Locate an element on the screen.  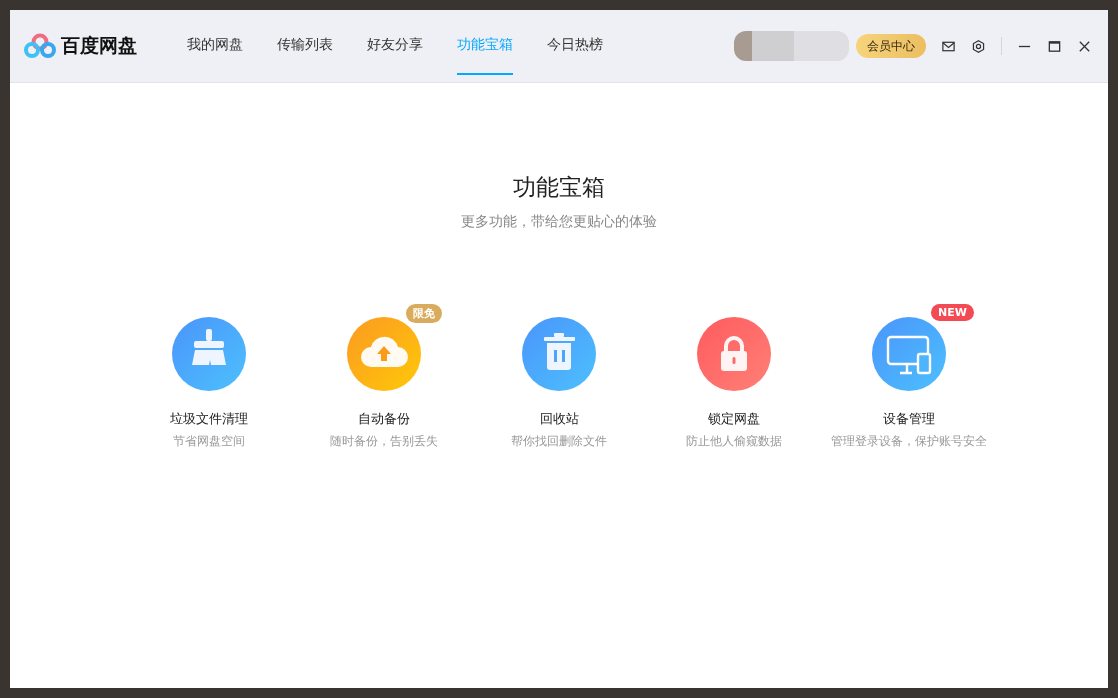
tool-badge: NEW is located at coordinates (952, 312).